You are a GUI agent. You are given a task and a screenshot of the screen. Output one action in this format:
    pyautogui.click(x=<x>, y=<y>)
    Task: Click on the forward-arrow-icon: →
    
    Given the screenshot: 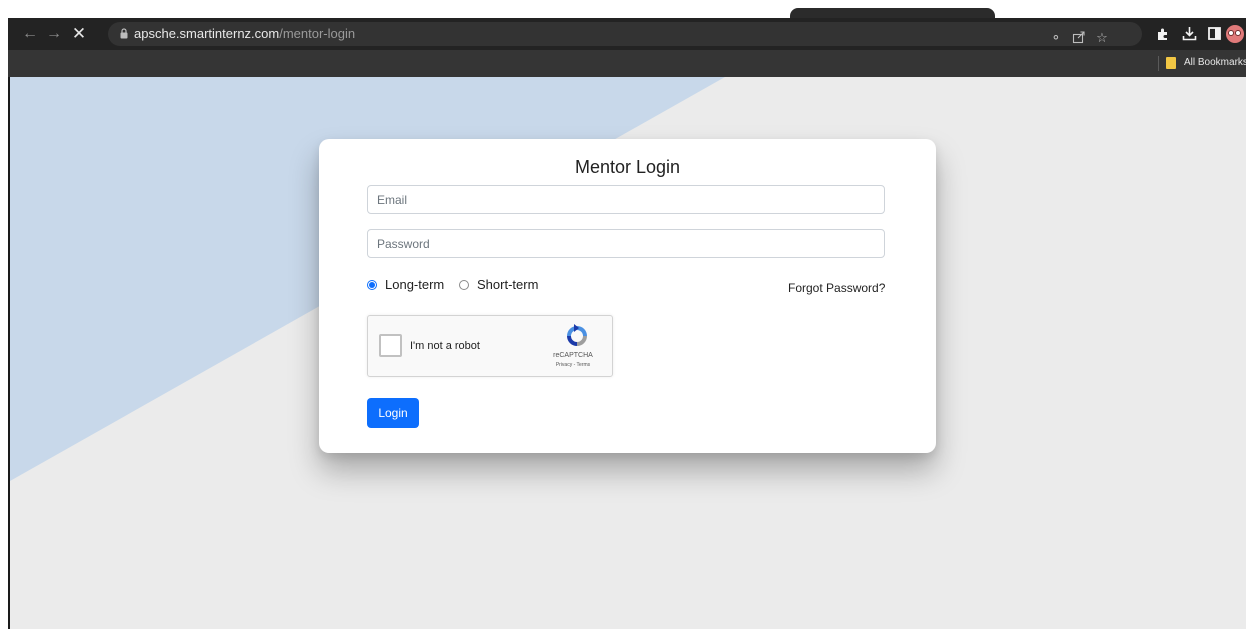 What is the action you would take?
    pyautogui.click(x=54, y=34)
    